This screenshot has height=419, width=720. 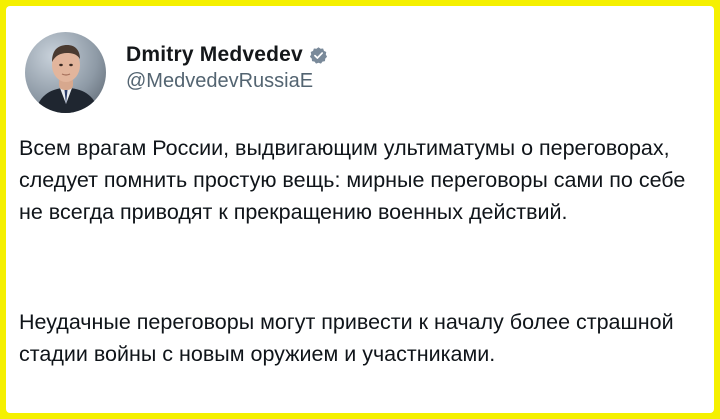 What do you see at coordinates (219, 81) in the screenshot?
I see `author-handle: @MedvedevRussiaE` at bounding box center [219, 81].